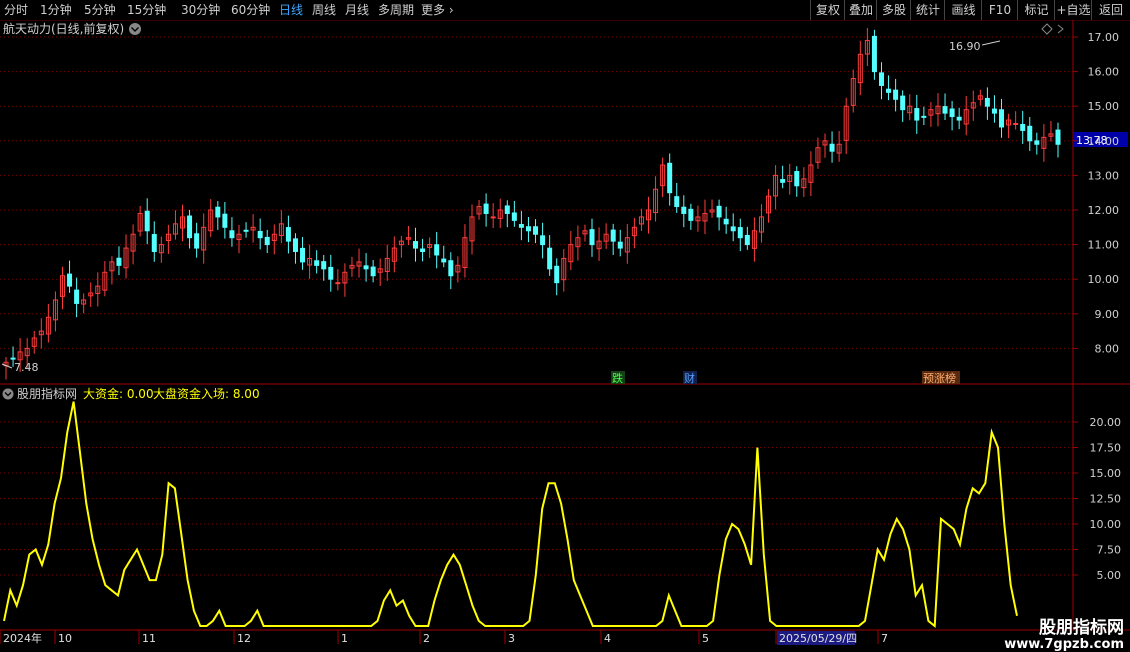 The image size is (1130, 652). I want to click on period-tab-3: 15分钟, so click(146, 10).